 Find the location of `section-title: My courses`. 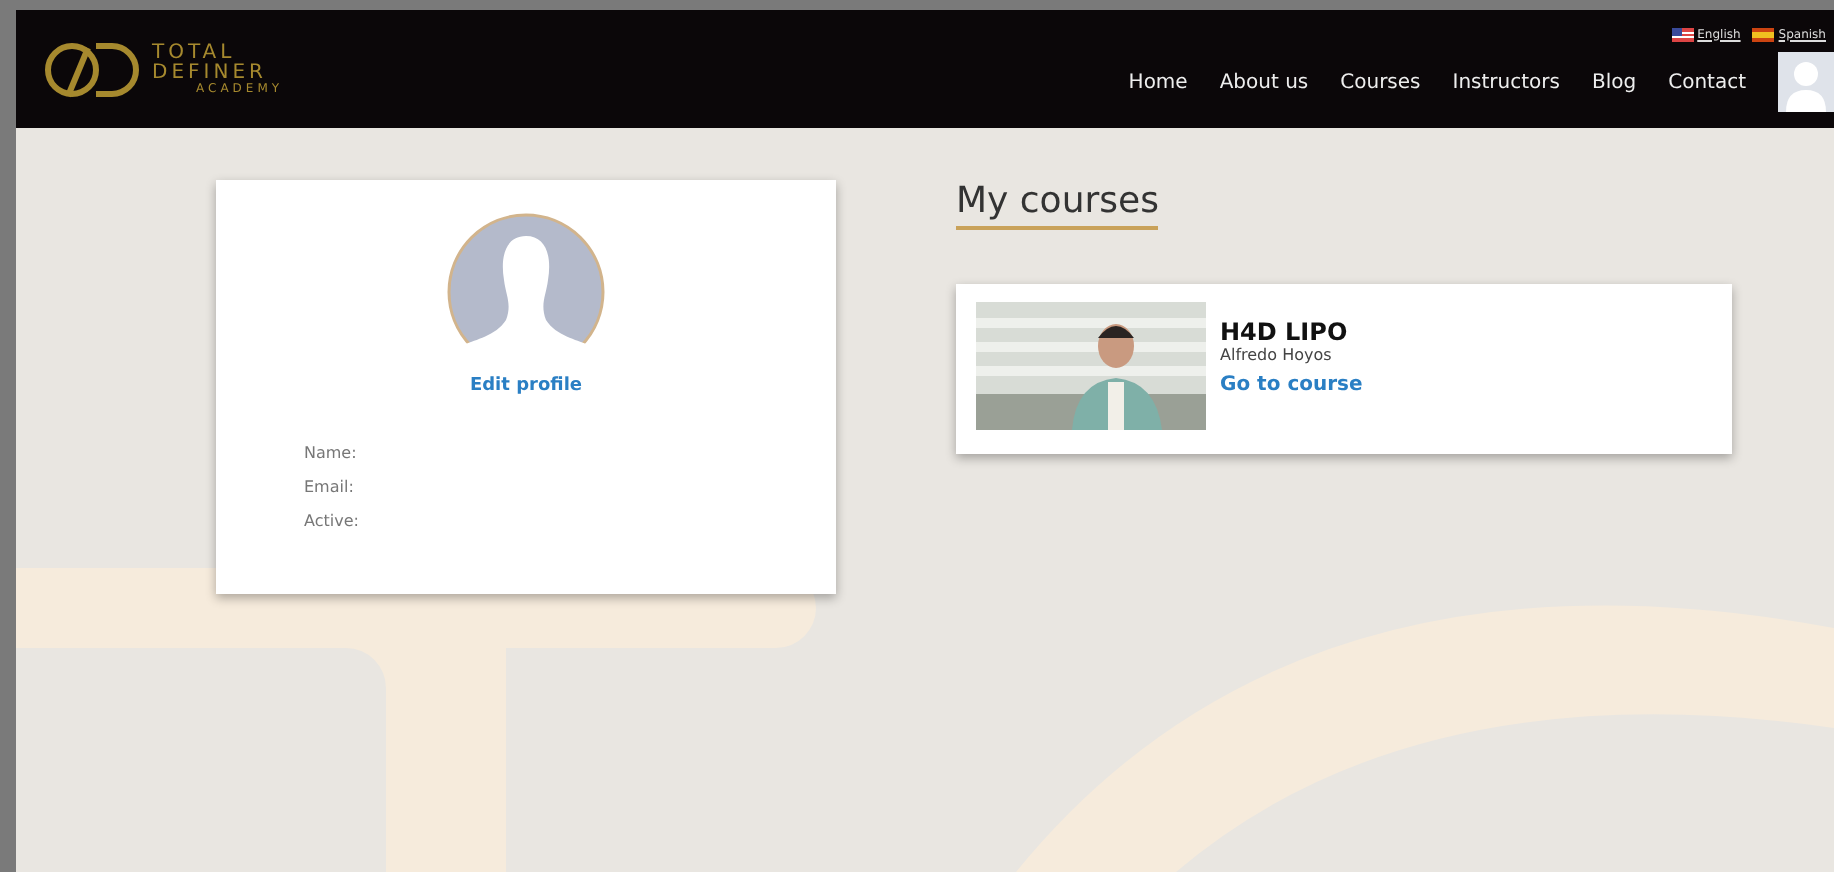

section-title: My courses is located at coordinates (1057, 205).